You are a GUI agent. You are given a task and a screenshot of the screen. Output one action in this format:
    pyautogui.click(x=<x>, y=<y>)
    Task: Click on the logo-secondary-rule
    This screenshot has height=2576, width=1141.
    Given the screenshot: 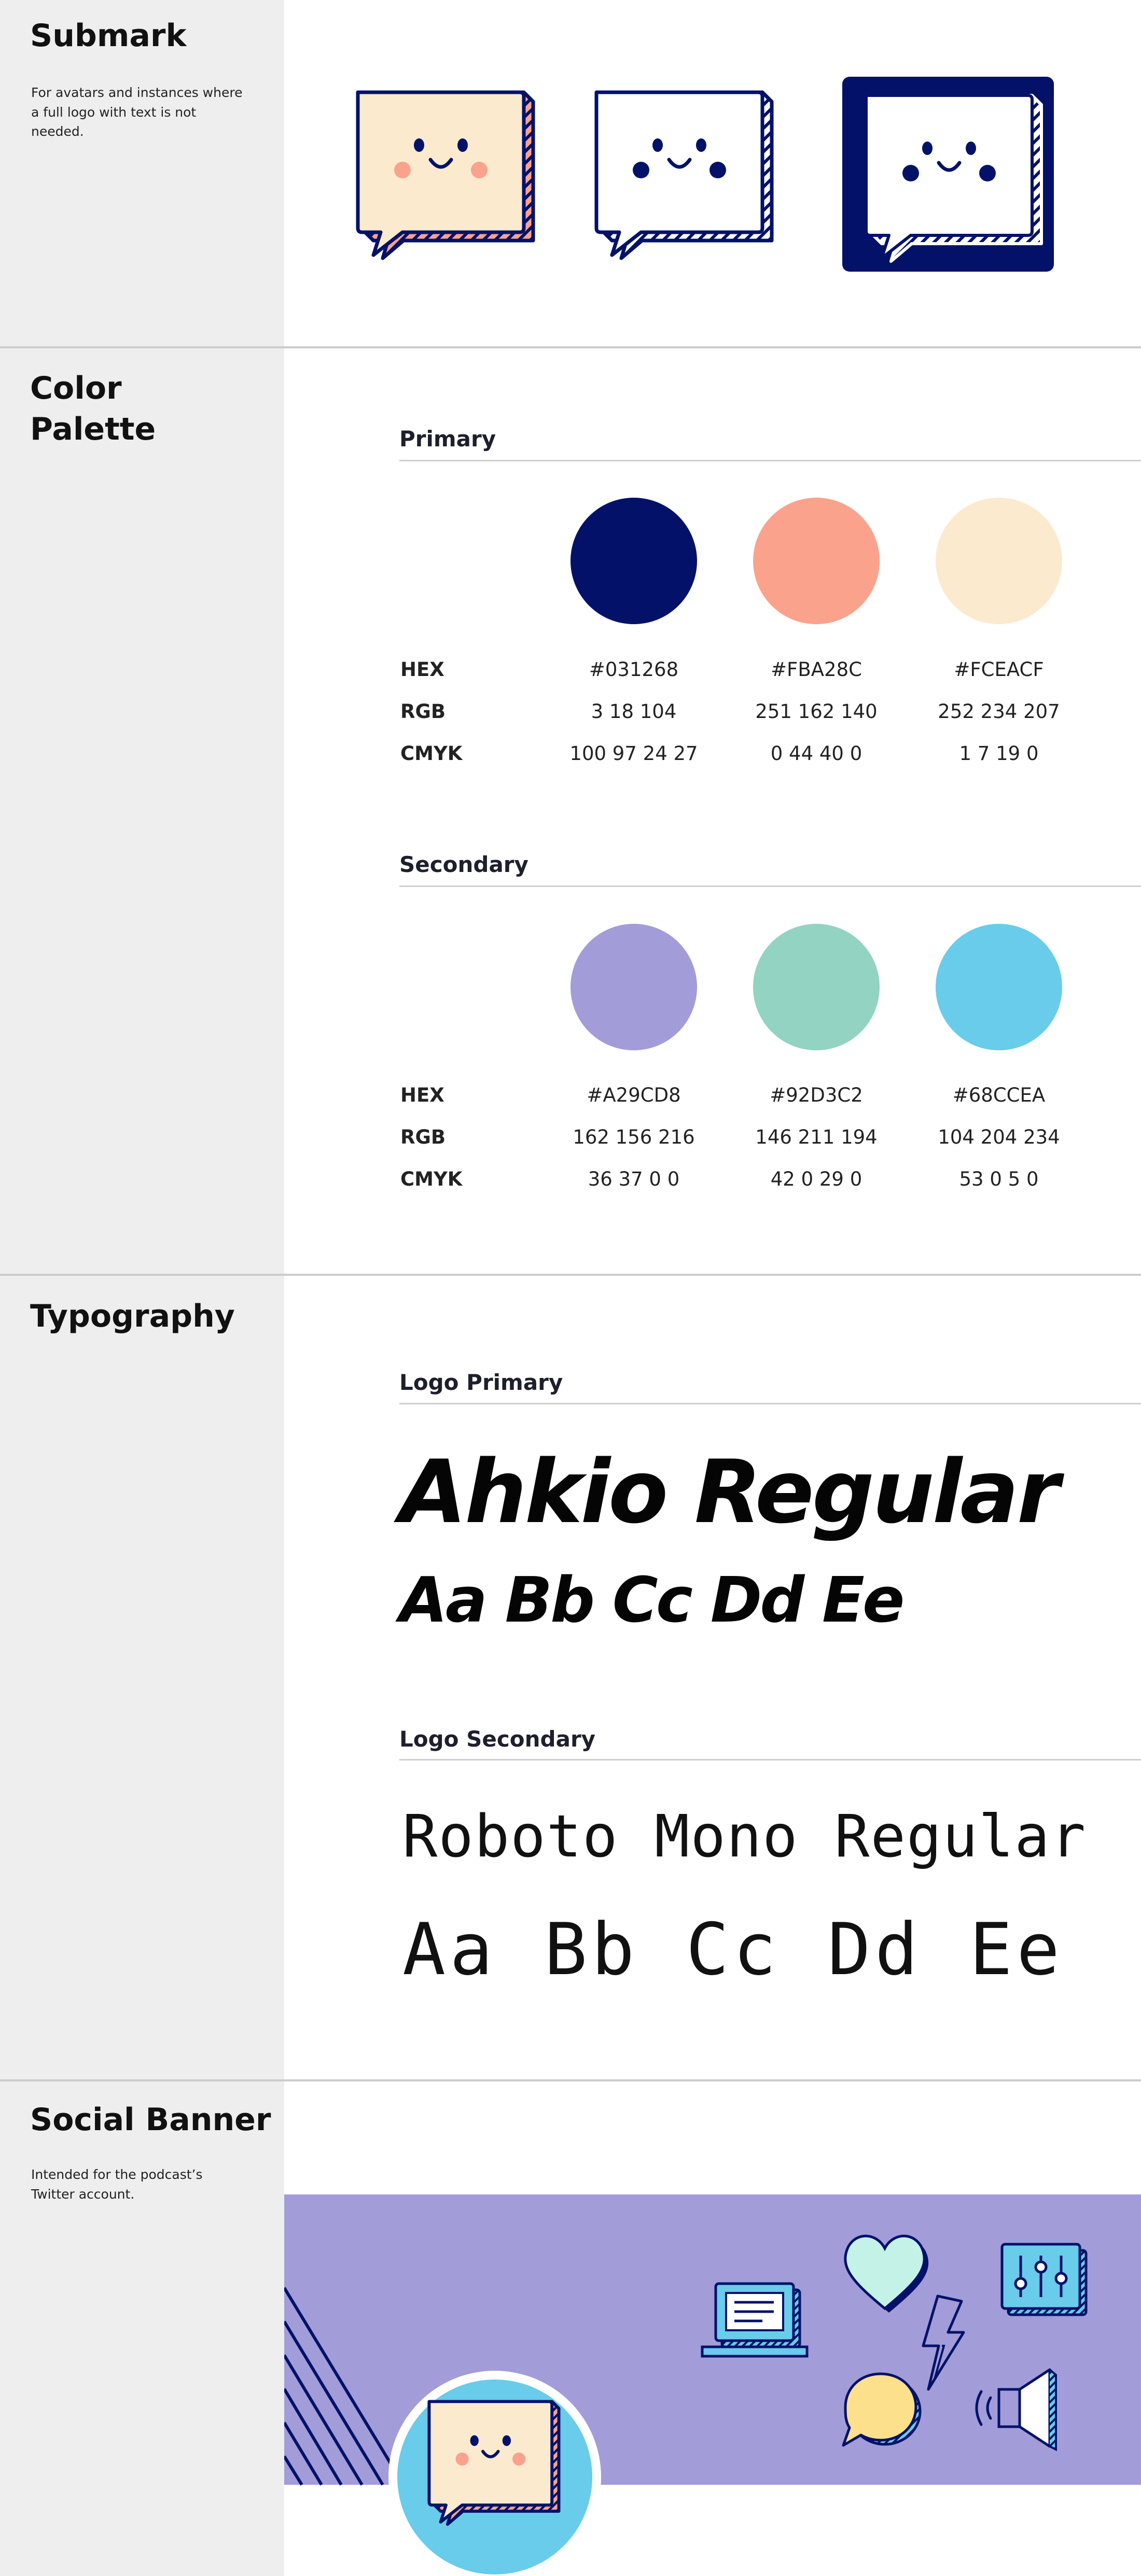 What is the action you would take?
    pyautogui.click(x=770, y=1760)
    